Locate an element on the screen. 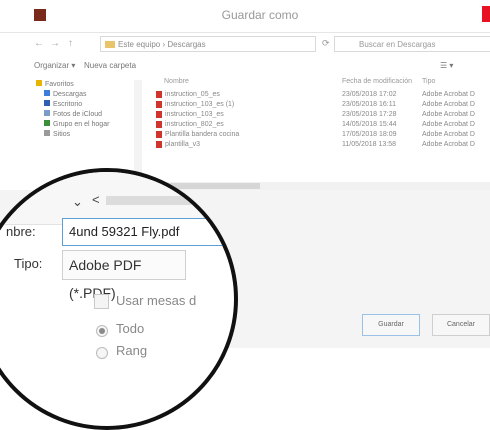 The height and width of the screenshot is (430, 490). title-bar: Guardar como is located at coordinates (245, 16).